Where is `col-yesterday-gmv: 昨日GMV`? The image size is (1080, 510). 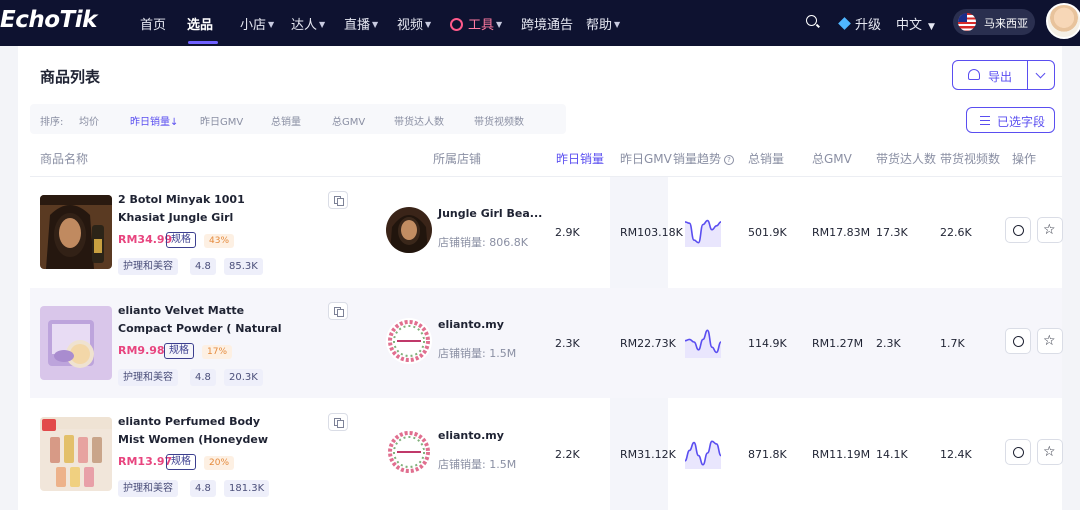 col-yesterday-gmv: 昨日GMV is located at coordinates (646, 158).